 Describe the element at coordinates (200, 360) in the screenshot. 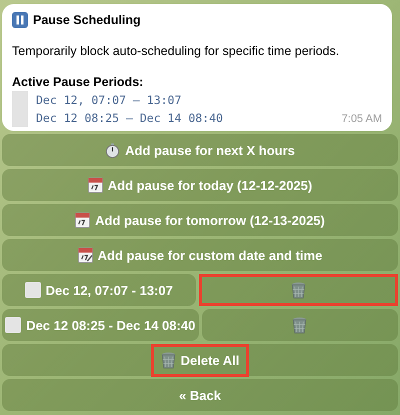

I see `keyboard-button: Delete All` at that location.